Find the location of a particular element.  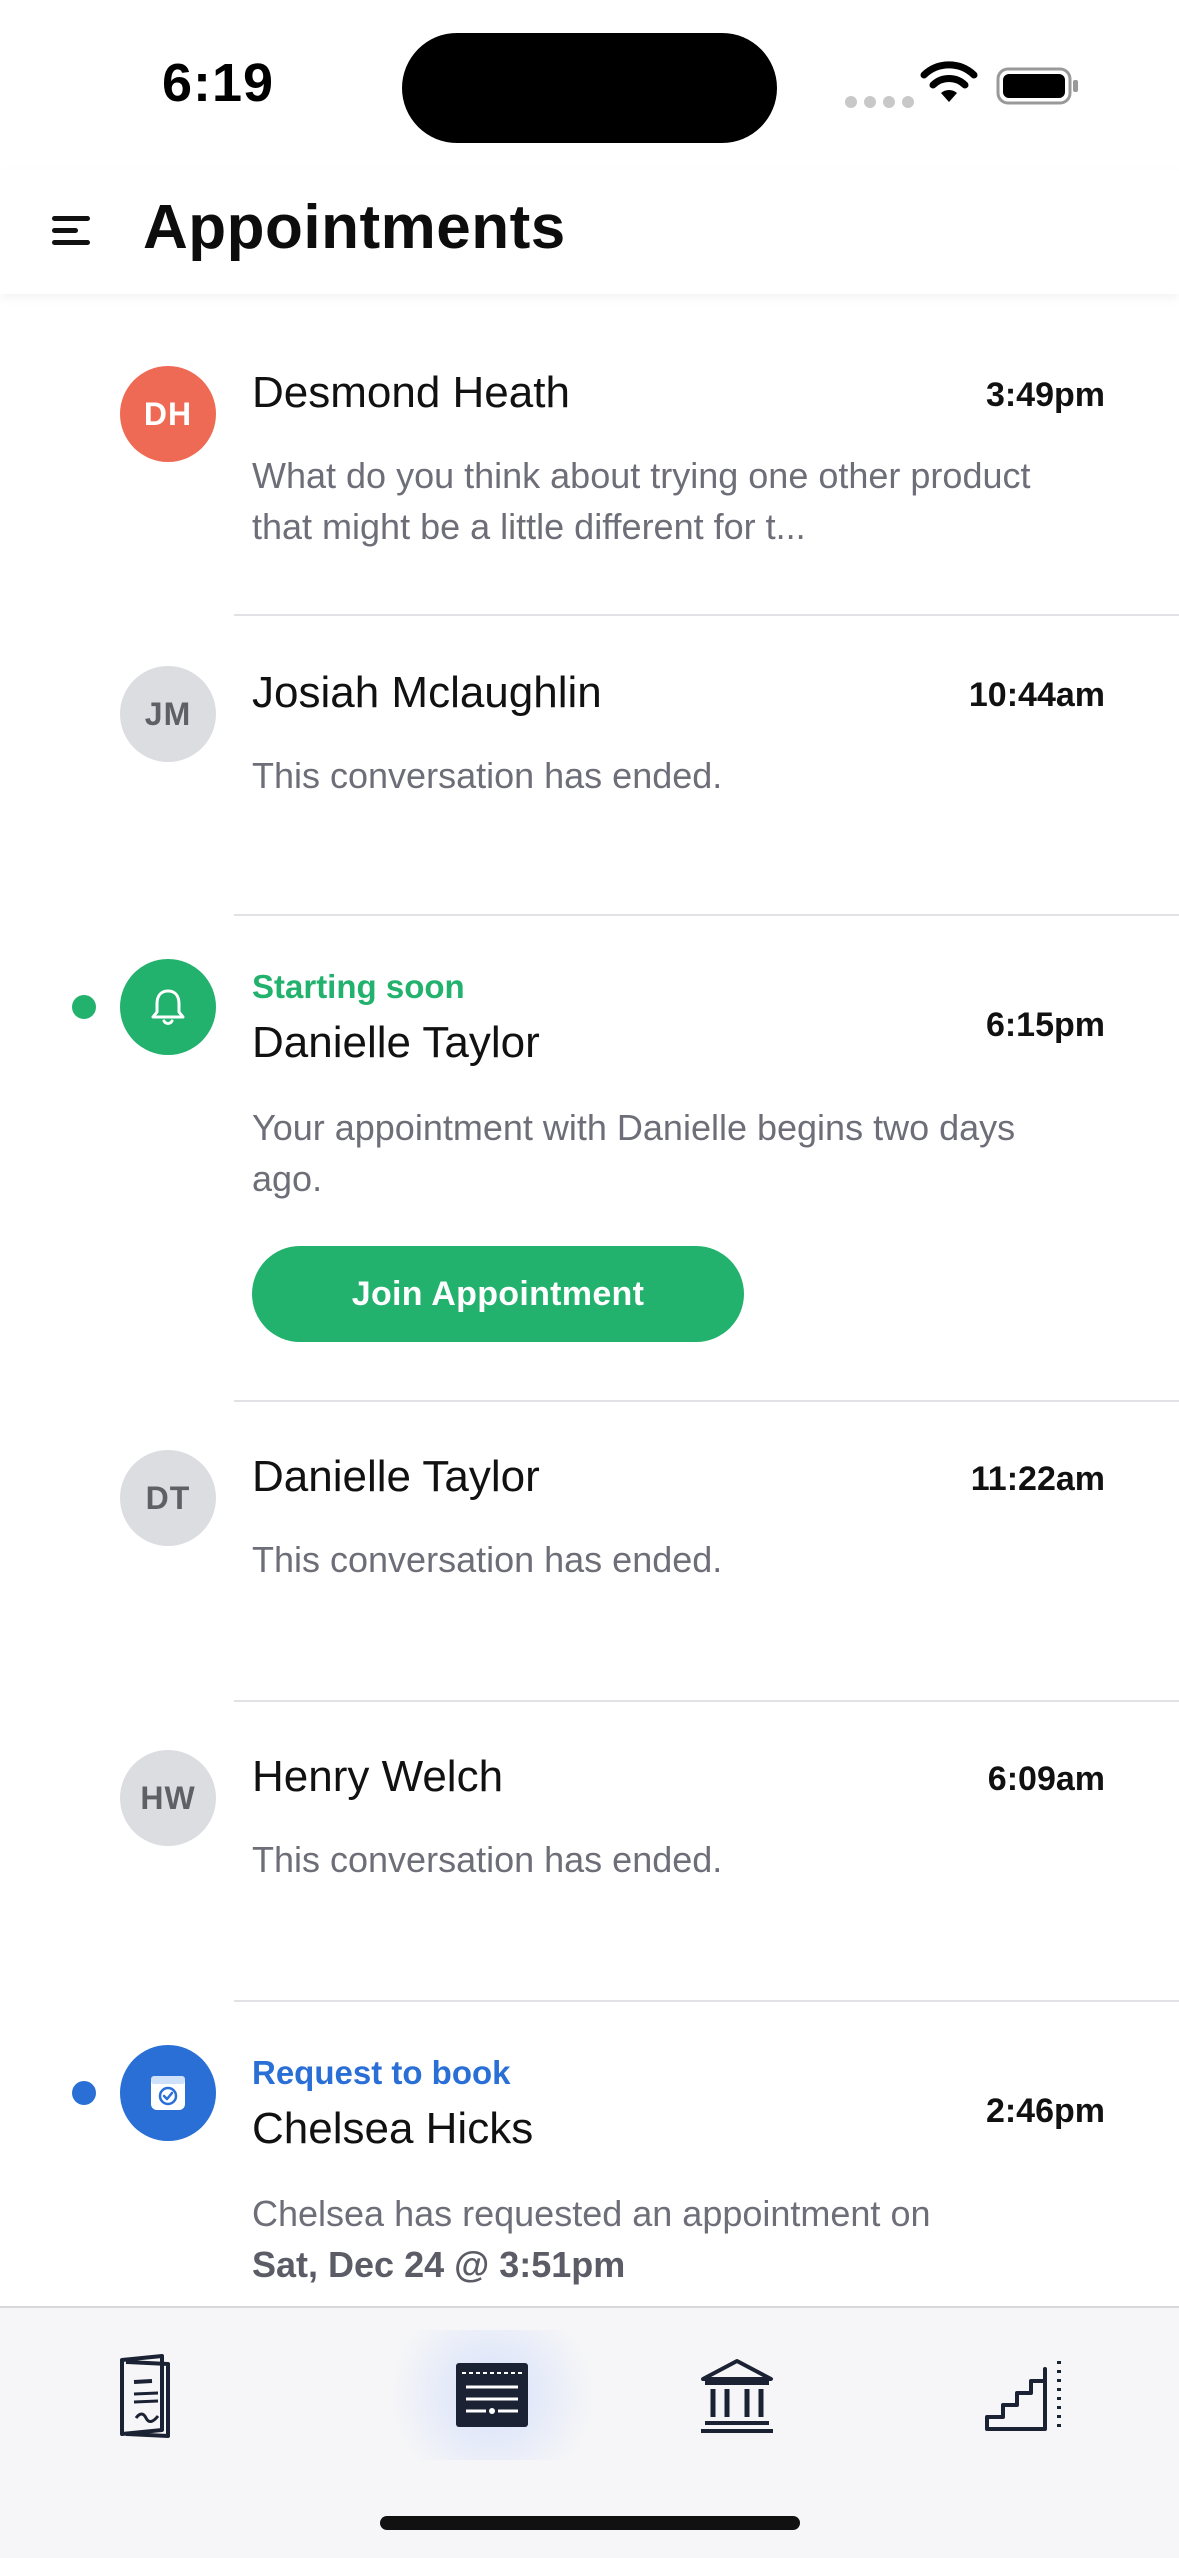

timestamp: 3:49pm is located at coordinates (1045, 395).